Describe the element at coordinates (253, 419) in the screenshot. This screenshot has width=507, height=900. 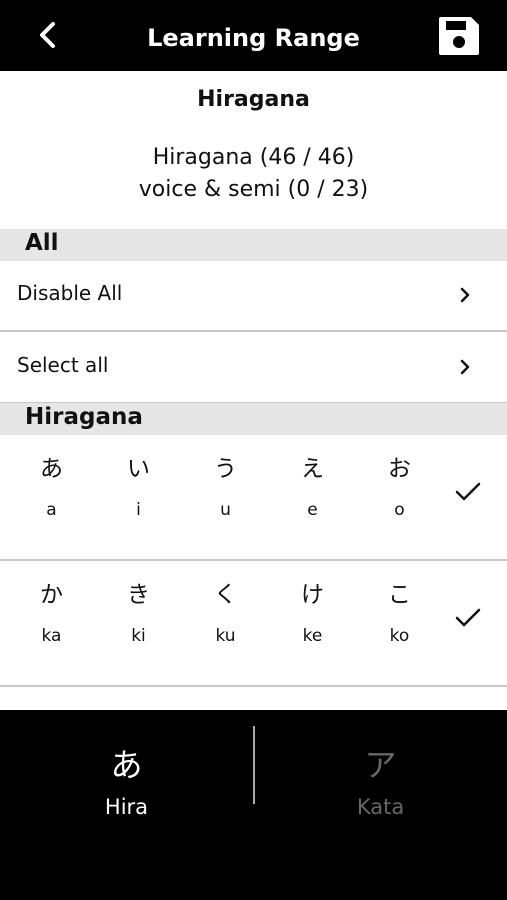
I see `section-header-hiragana: Hiragana` at that location.